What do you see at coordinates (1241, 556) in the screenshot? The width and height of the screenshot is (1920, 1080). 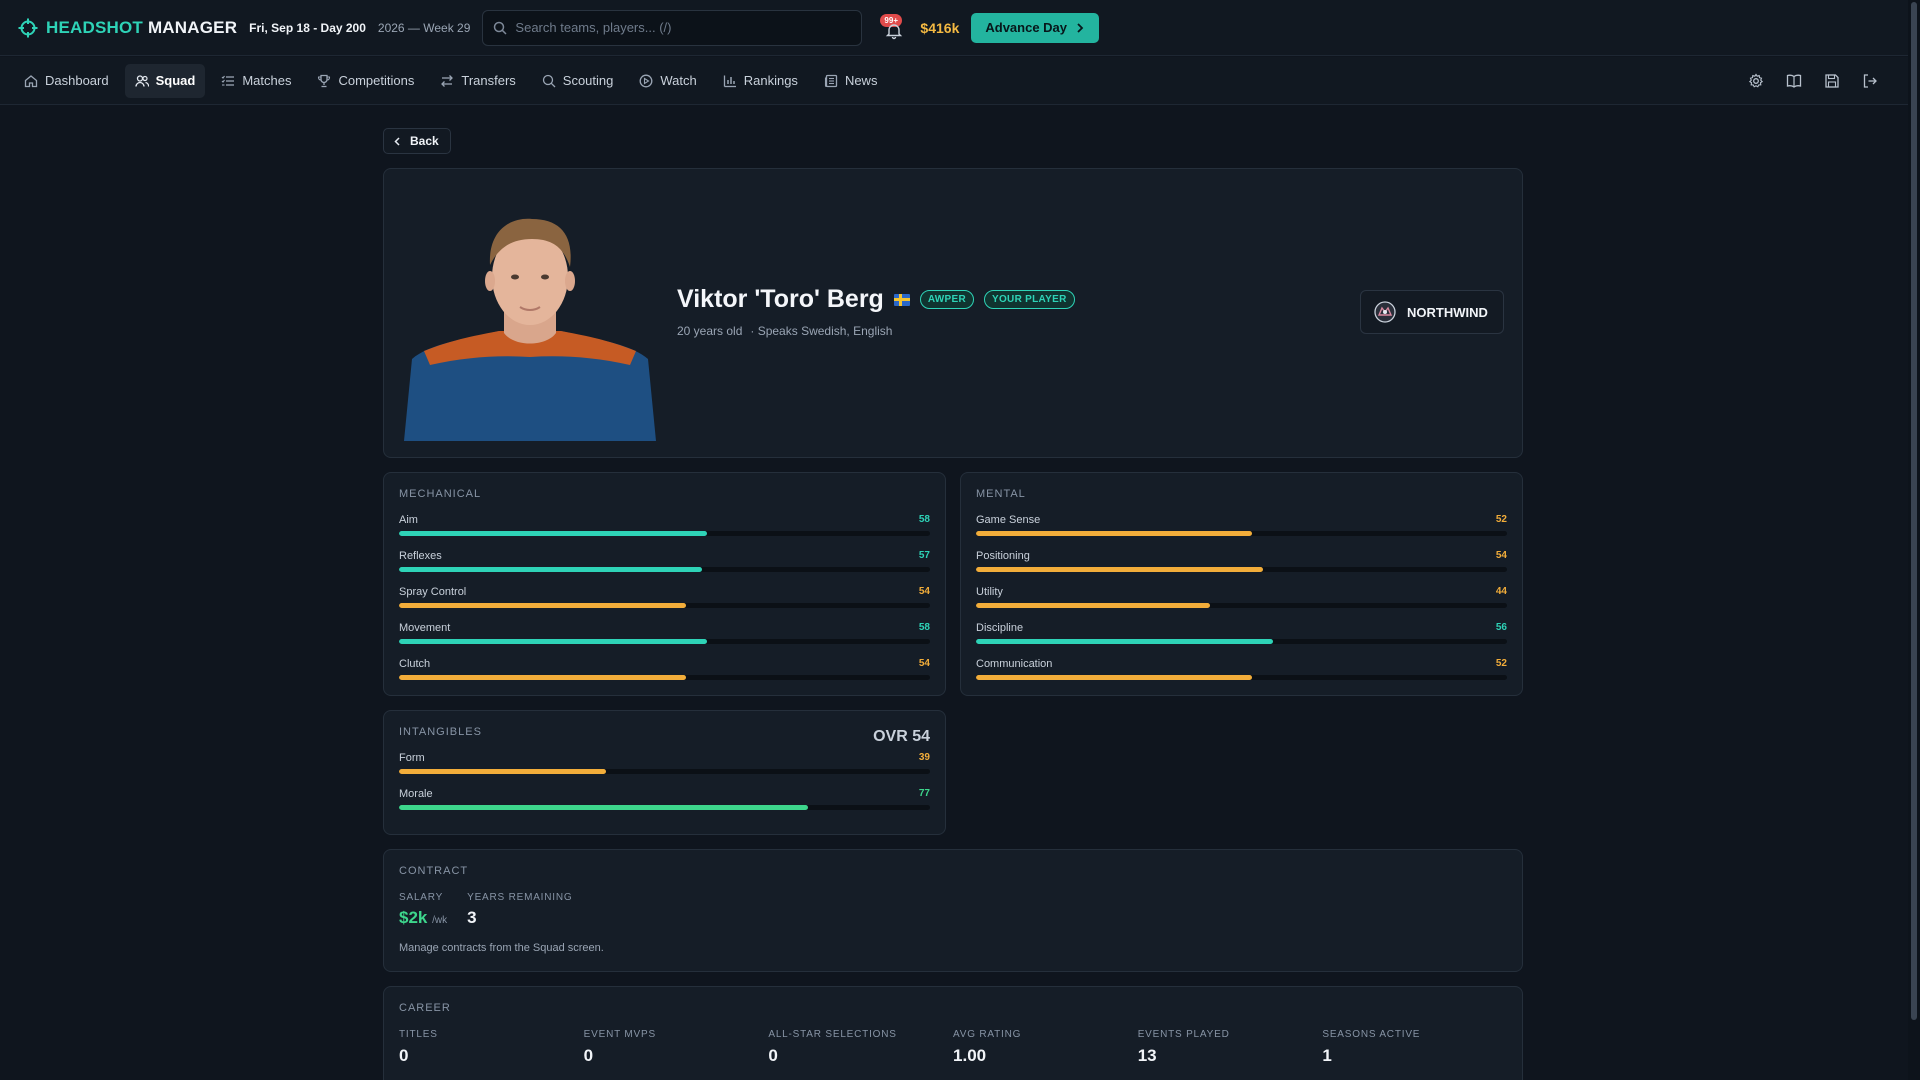 I see `attribute-head: Positioning 54` at bounding box center [1241, 556].